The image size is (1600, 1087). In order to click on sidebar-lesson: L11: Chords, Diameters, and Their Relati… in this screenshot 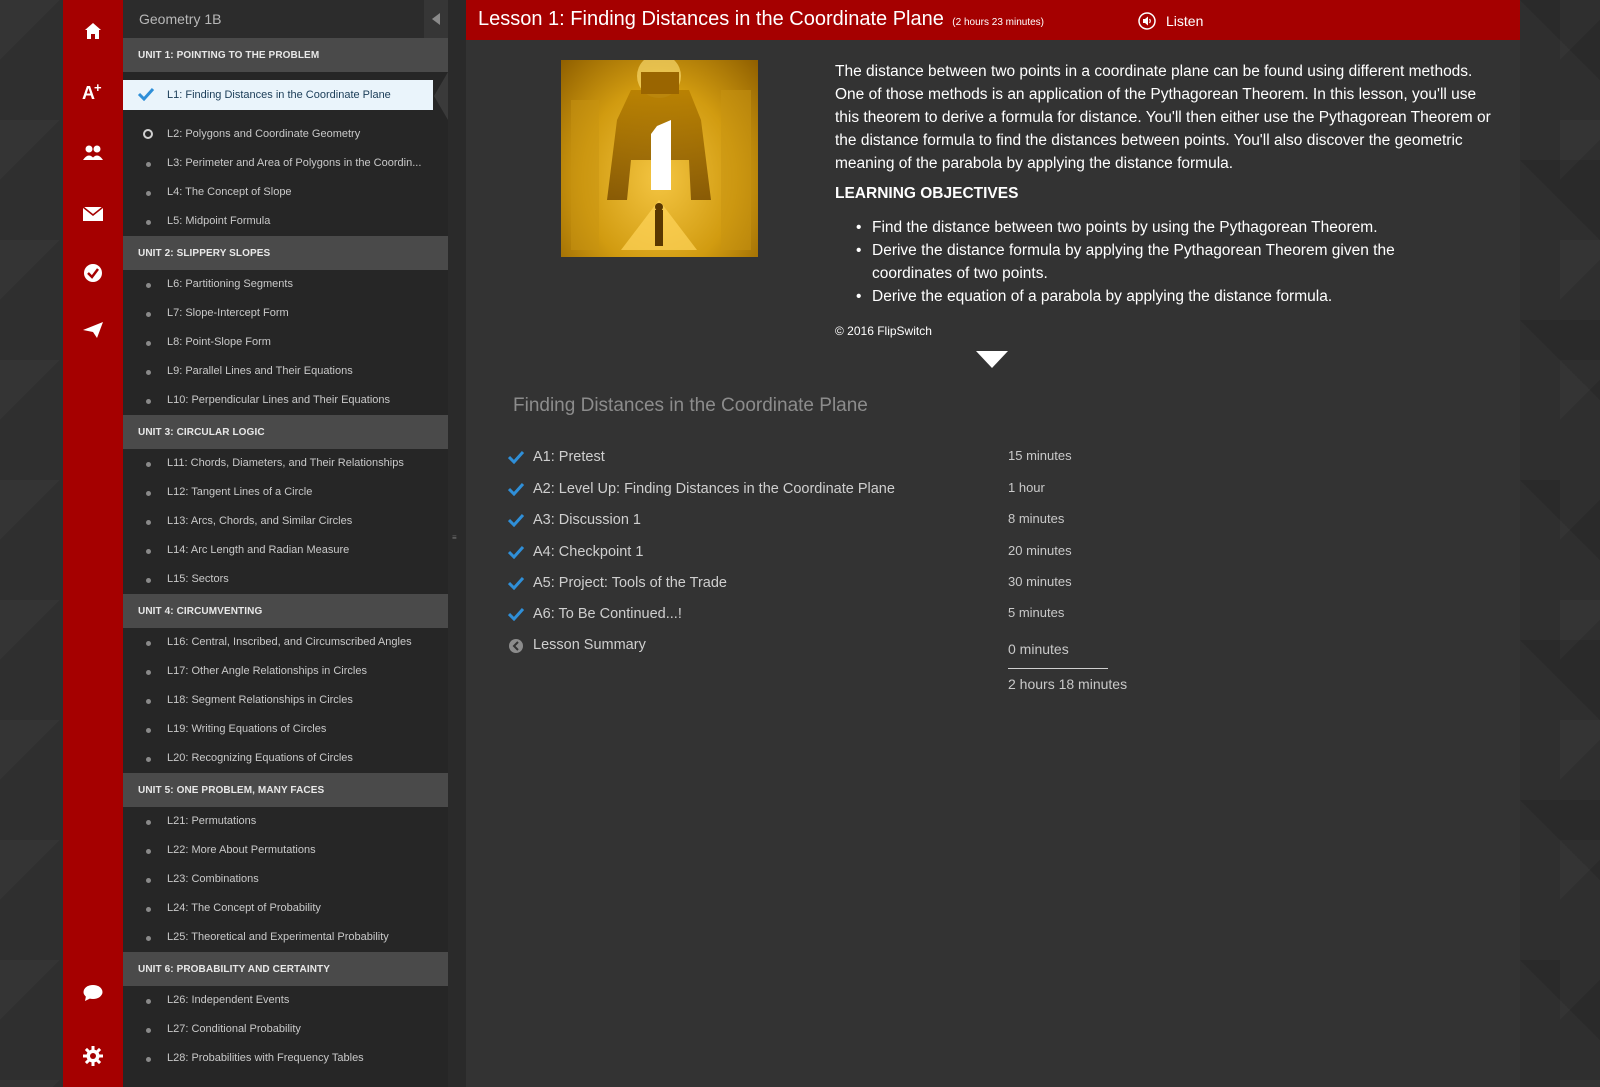, I will do `click(285, 463)`.